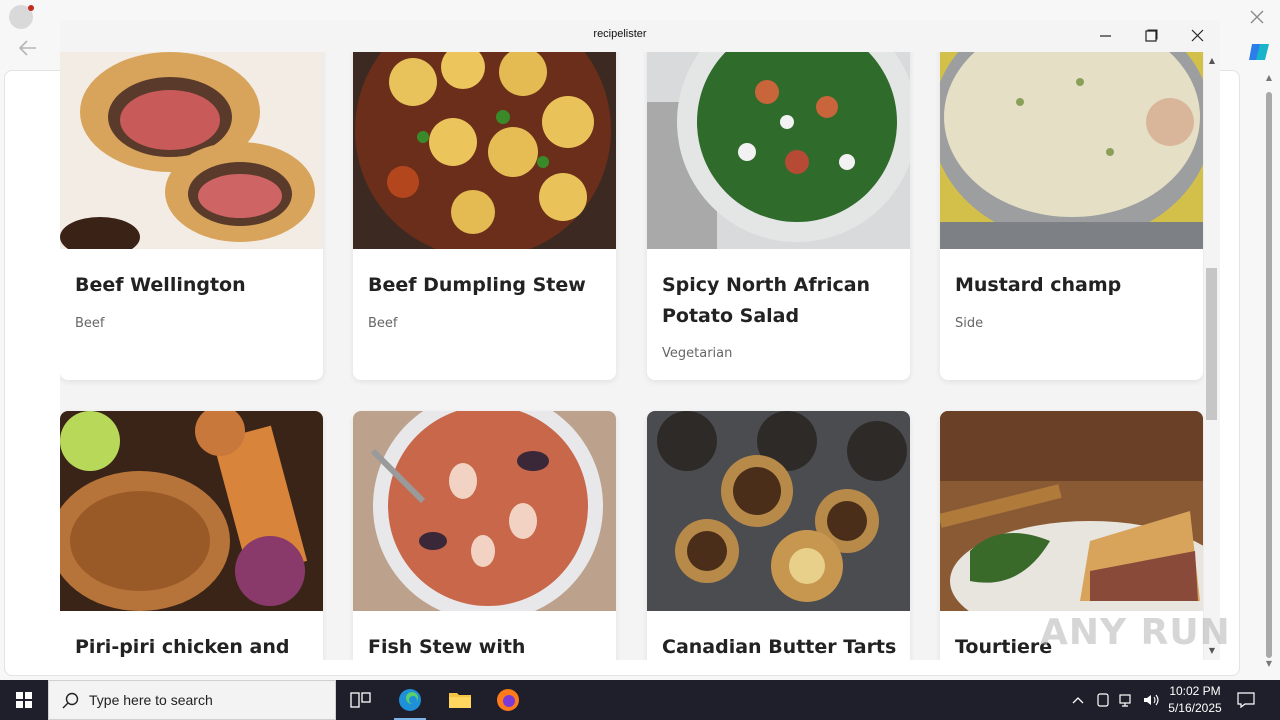 The width and height of the screenshot is (1280, 720). Describe the element at coordinates (28, 48) in the screenshot. I see `back-arrow-icon` at that location.